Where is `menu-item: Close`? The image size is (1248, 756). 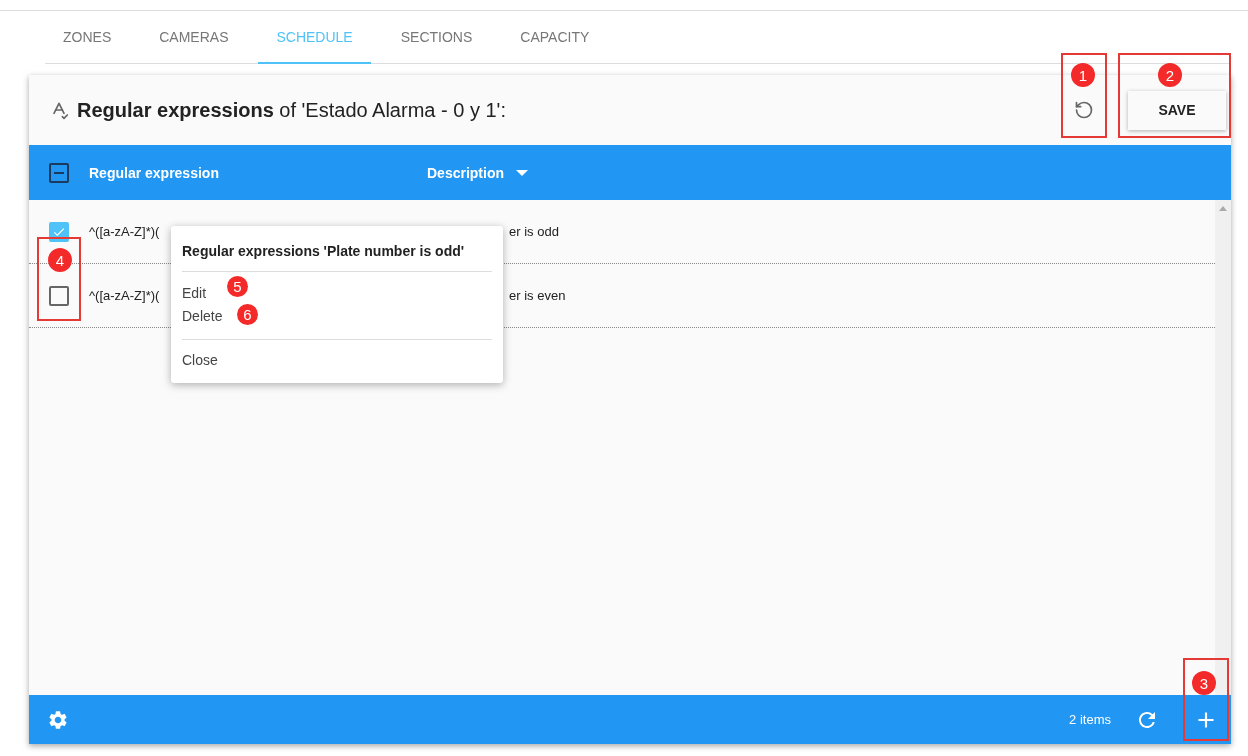
menu-item: Close is located at coordinates (200, 360).